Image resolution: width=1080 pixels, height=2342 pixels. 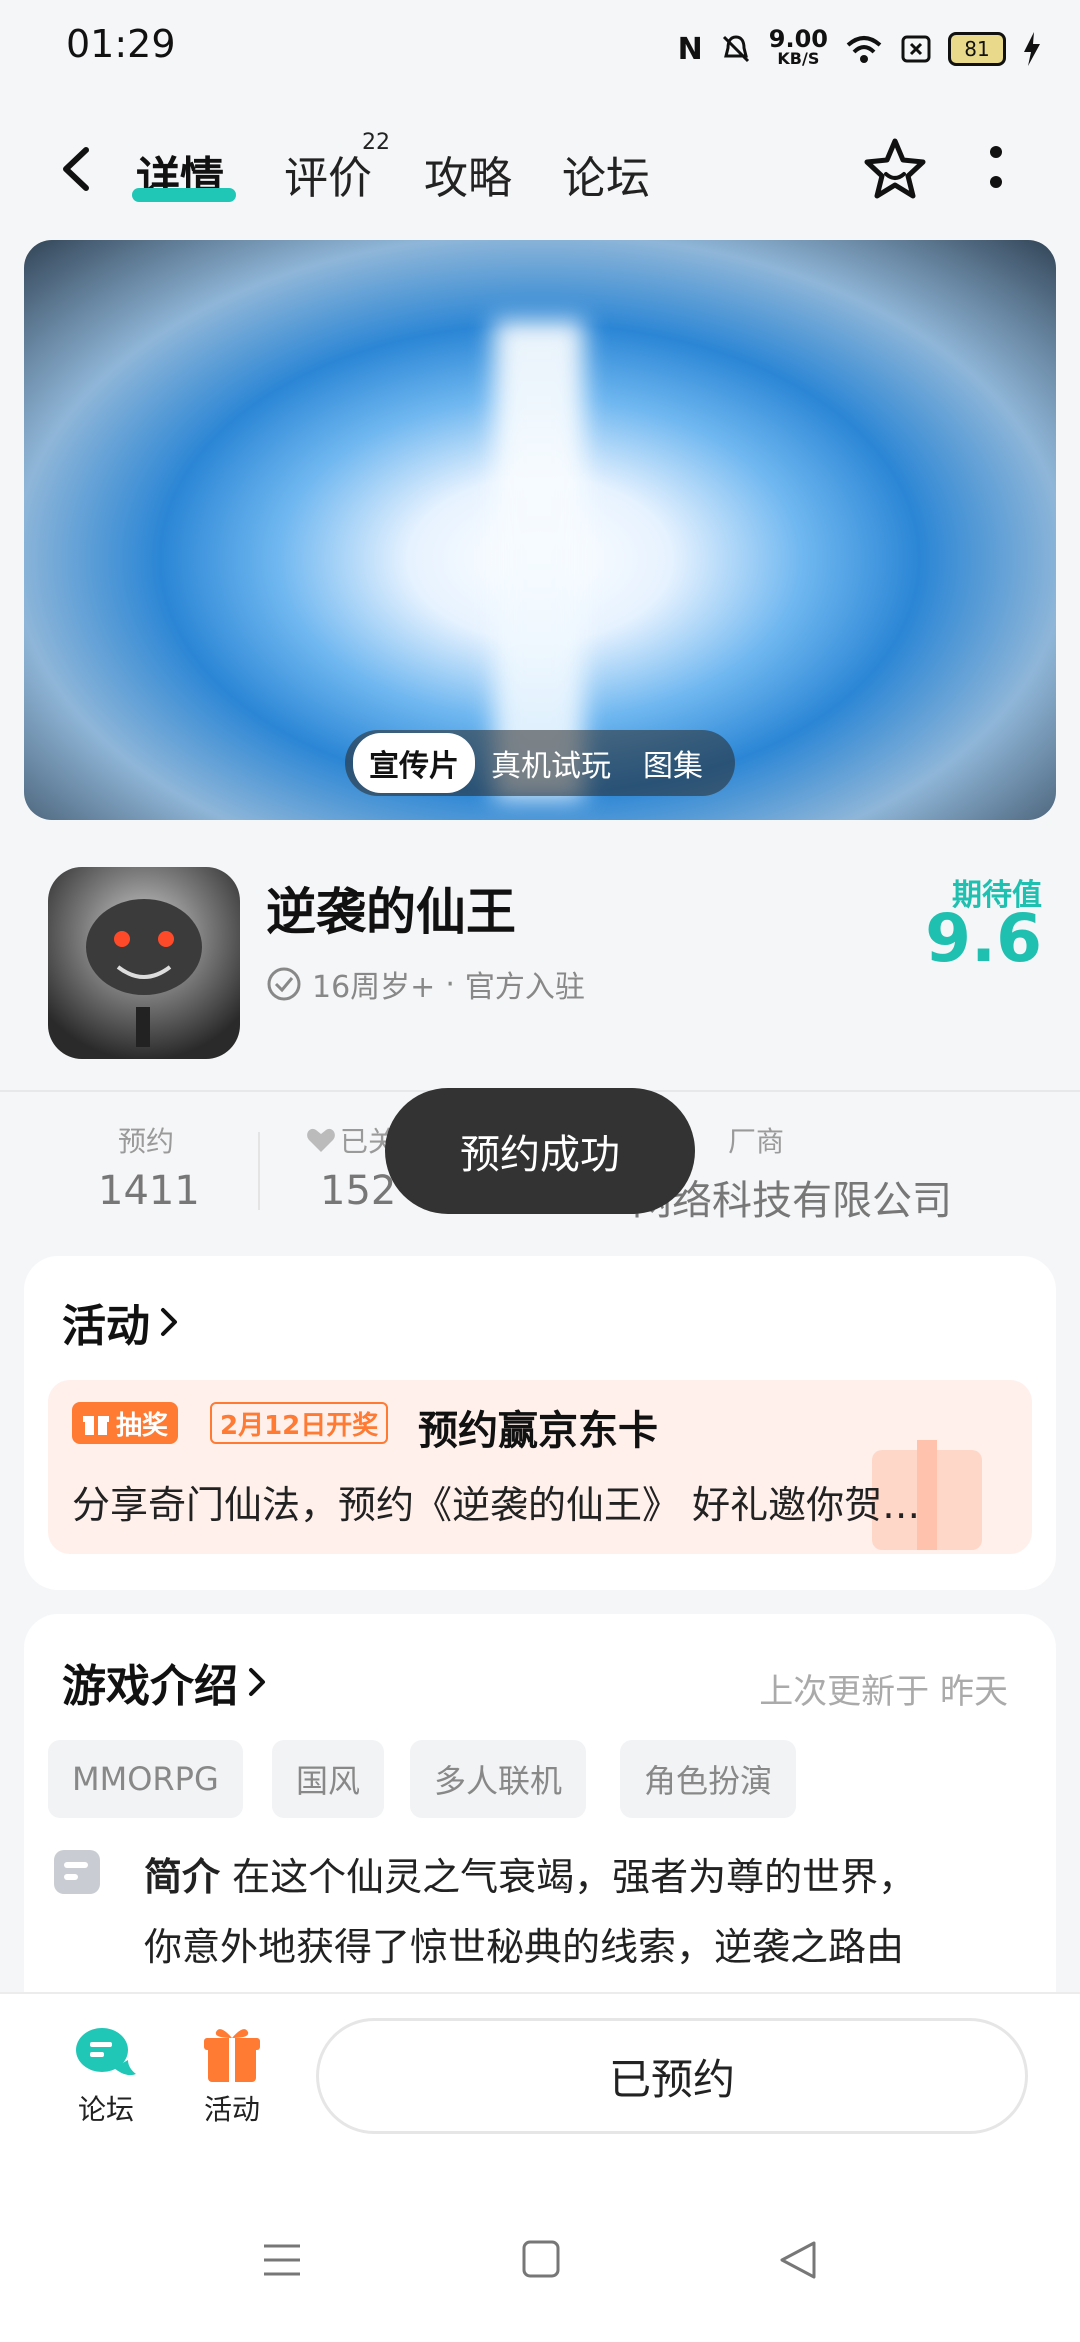 I want to click on draw-date-tag: 2月12日开奖, so click(x=299, y=1423).